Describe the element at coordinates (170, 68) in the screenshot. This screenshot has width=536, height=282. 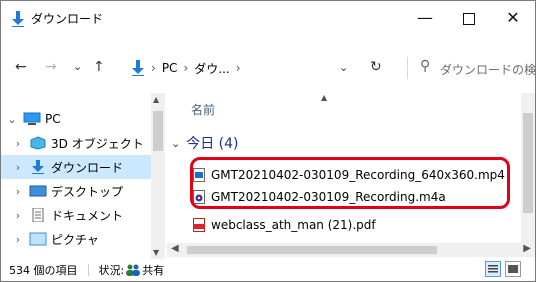
I see `breadcrumb-pc: PC` at that location.